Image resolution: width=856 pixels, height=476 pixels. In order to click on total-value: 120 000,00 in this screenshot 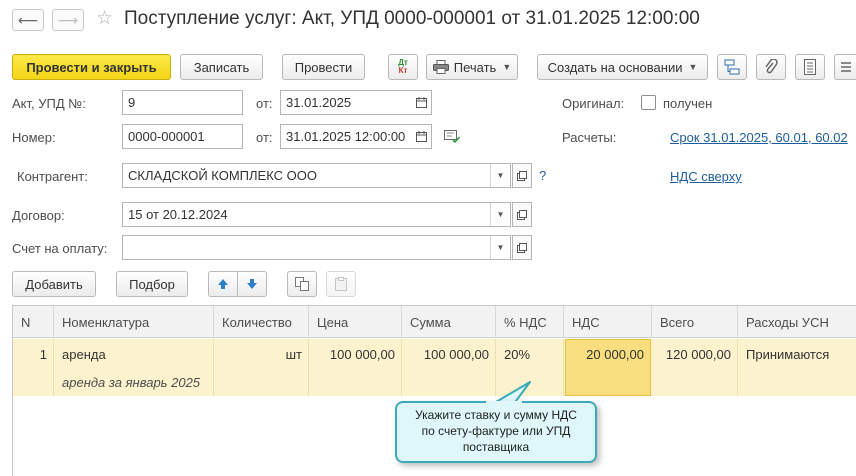, I will do `click(698, 354)`.